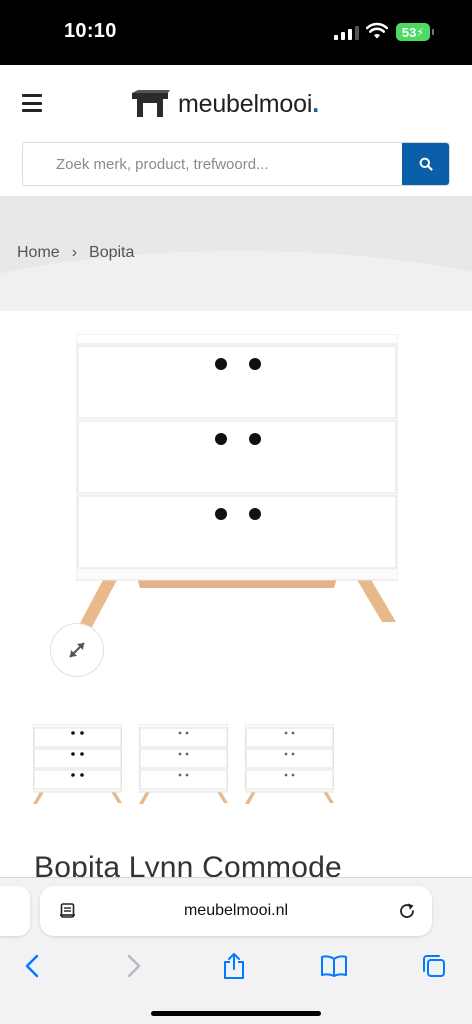  I want to click on forward-icon, so click(134, 966).